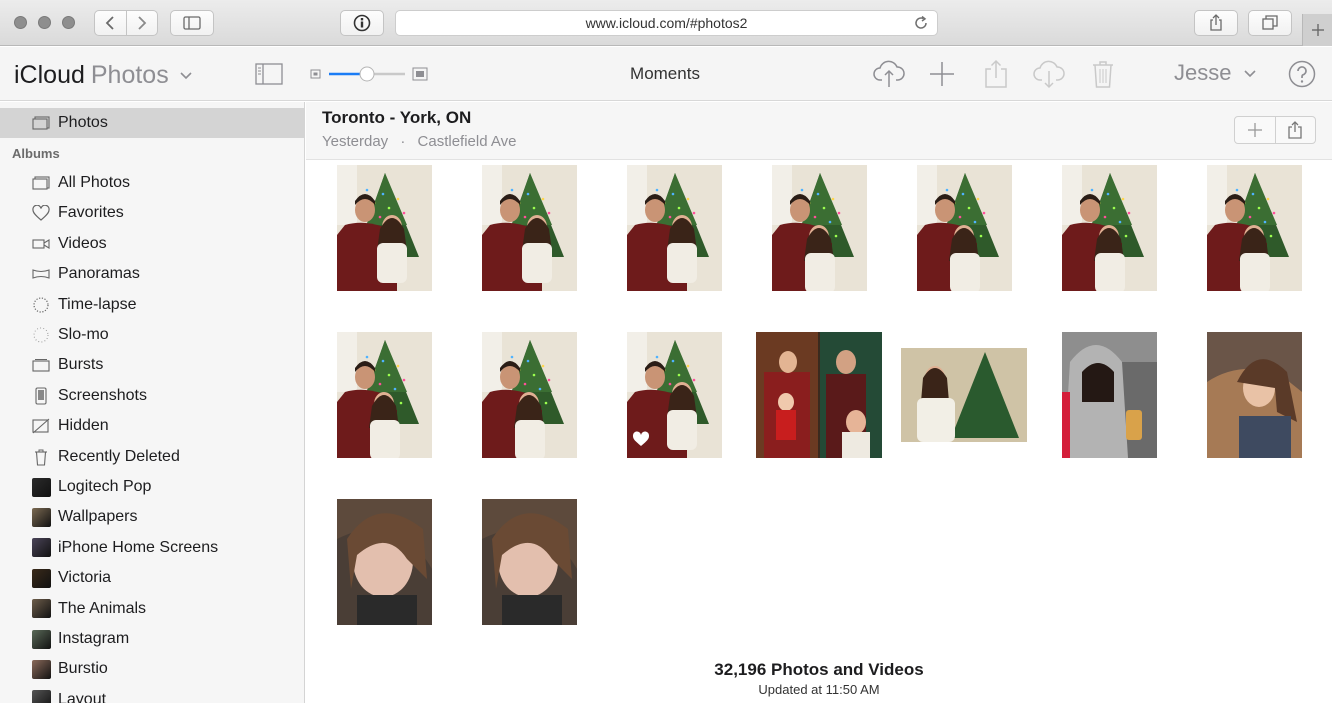 This screenshot has width=1332, height=703. Describe the element at coordinates (1270, 23) in the screenshot. I see `tab-overview-button` at that location.